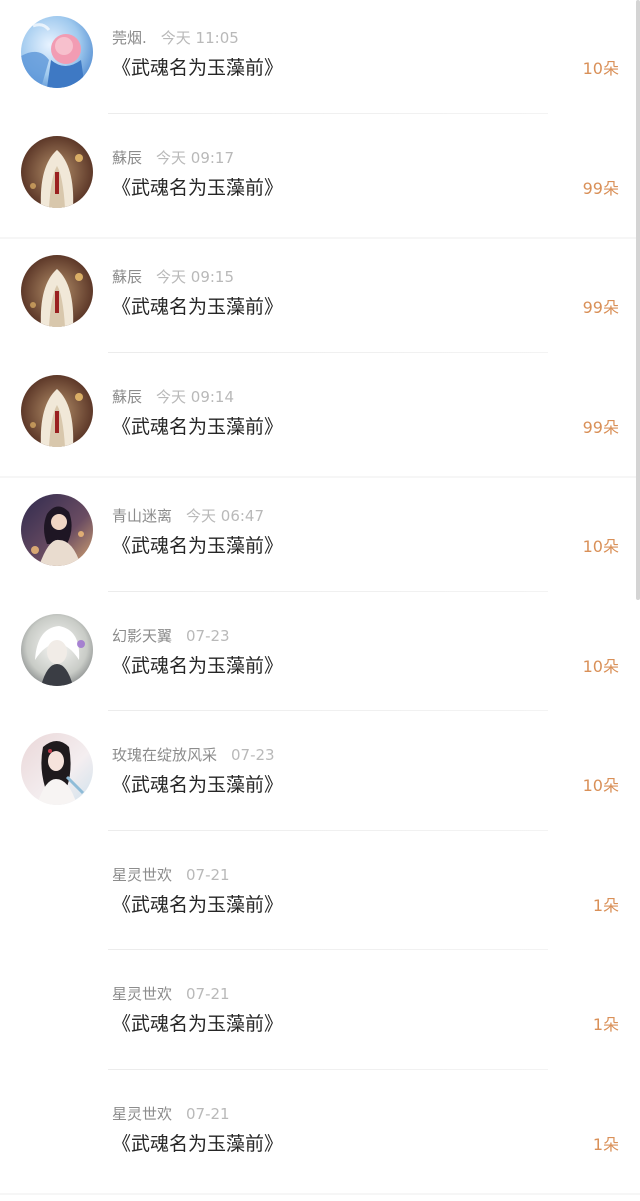  What do you see at coordinates (320, 299) in the screenshot?
I see `gift-record-row: 蘇辰 今天 09:15 《武魂名为玉藻前》 99朵` at bounding box center [320, 299].